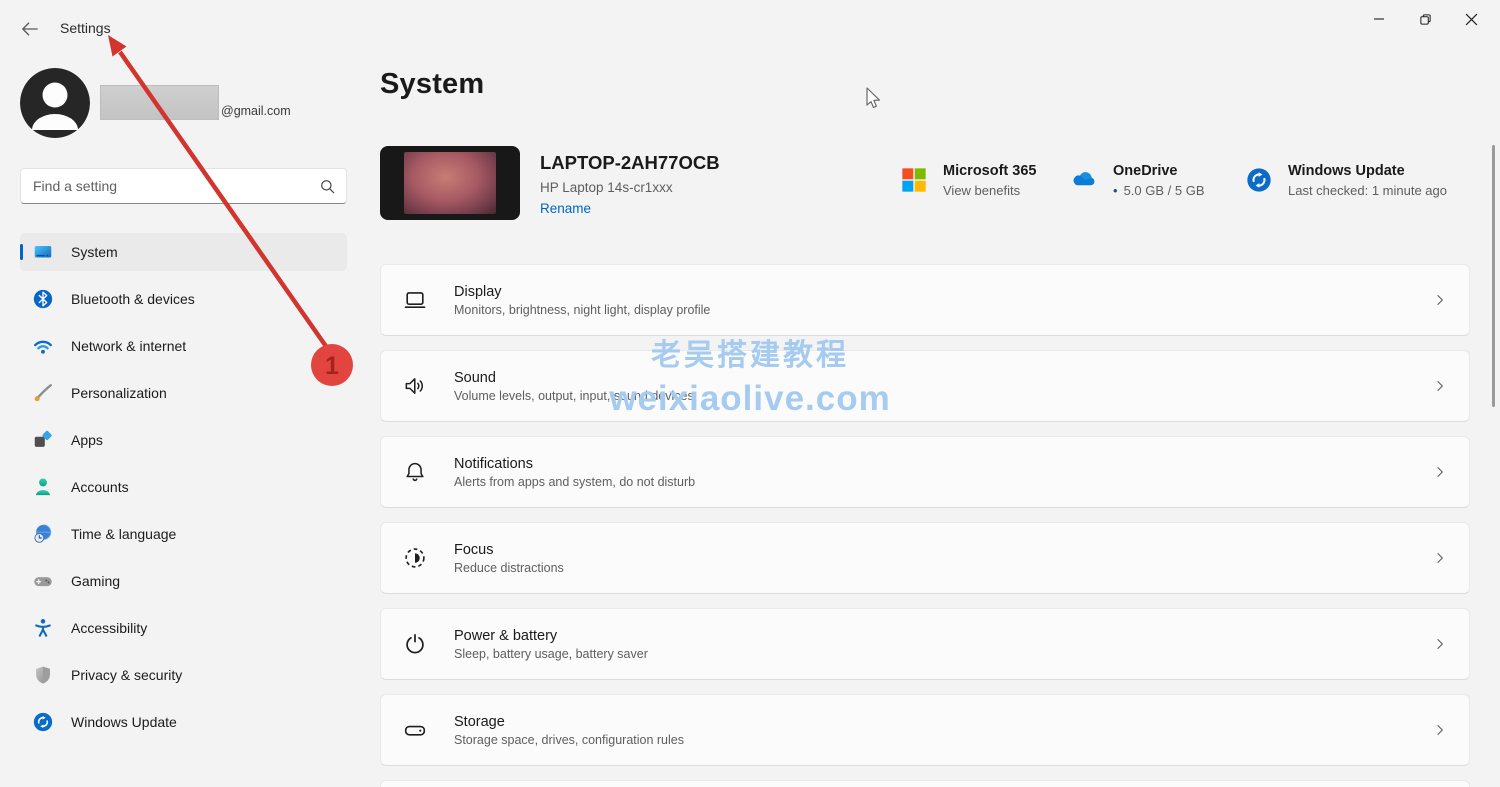 The width and height of the screenshot is (1500, 787). I want to click on network-icon, so click(43, 346).